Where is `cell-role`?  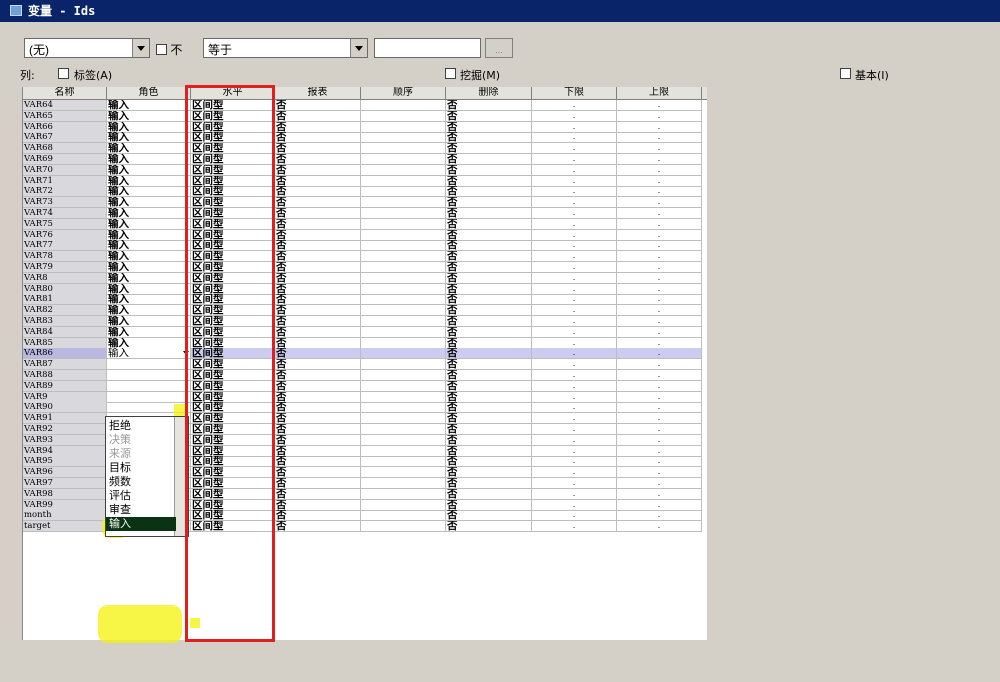
cell-role is located at coordinates (149, 386).